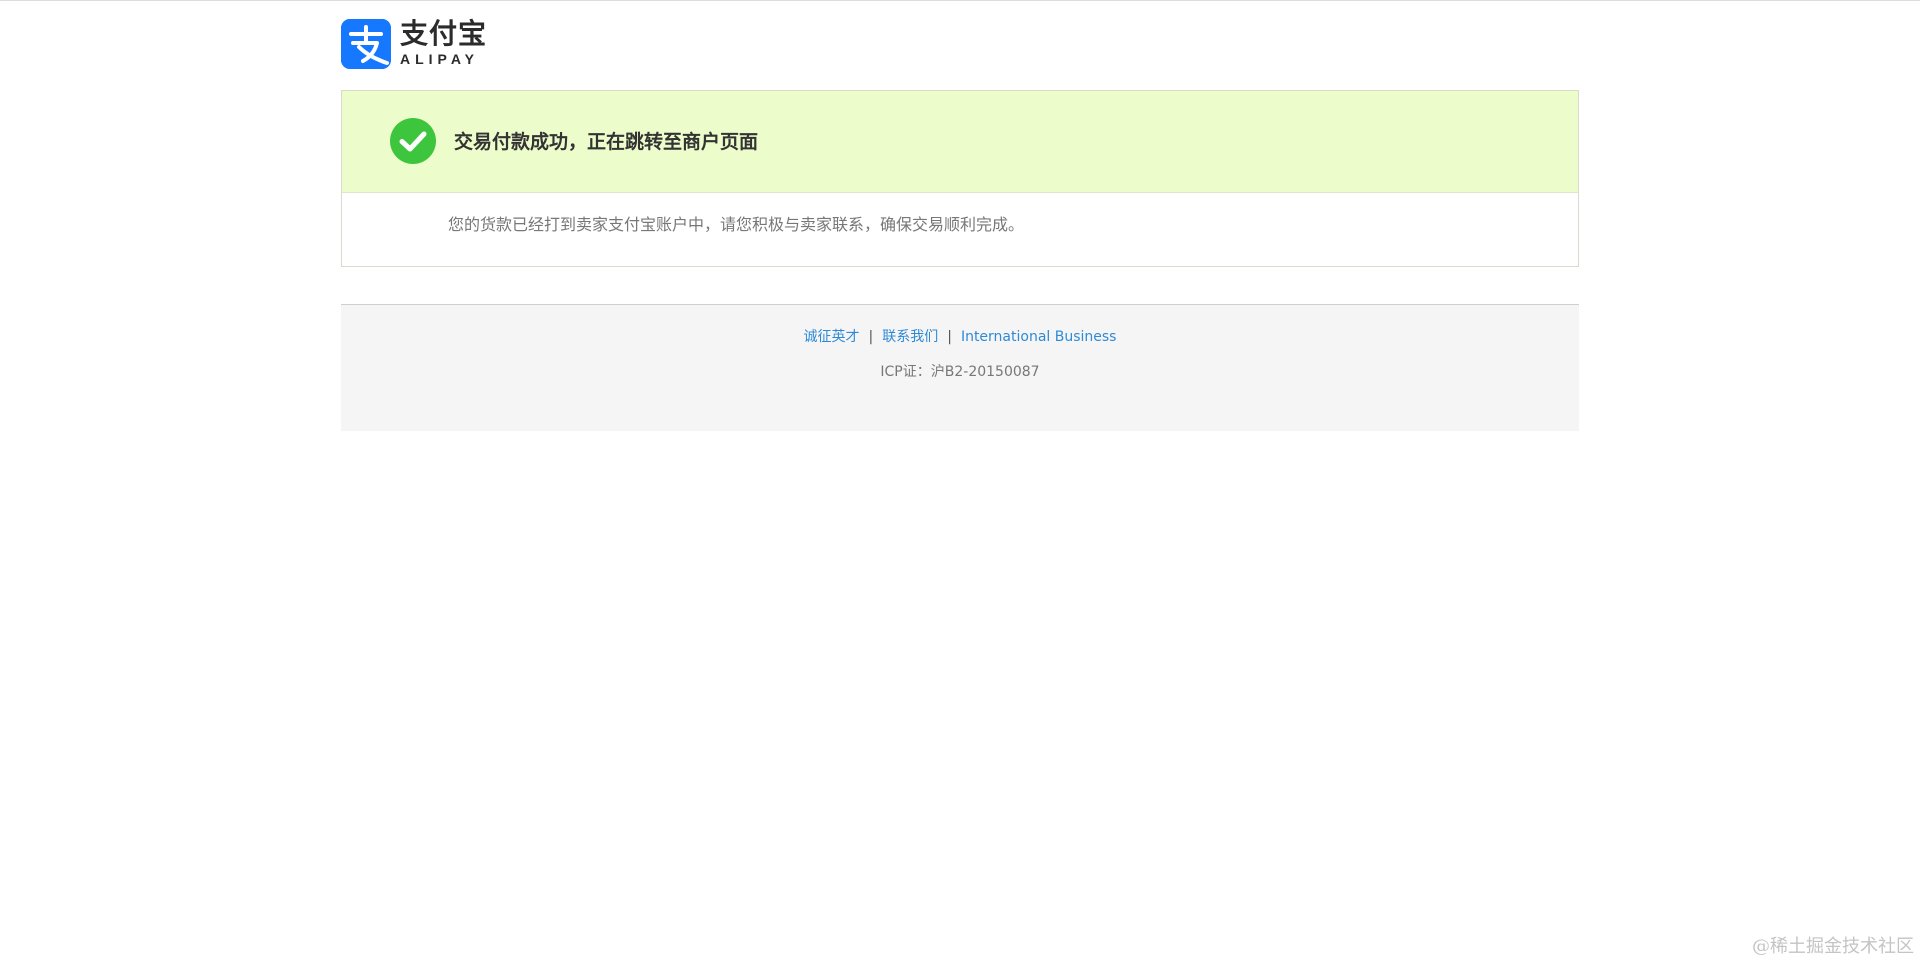 The image size is (1920, 970). I want to click on footer-links: 诚征英才 | 联系我们 | International Business, so click(960, 337).